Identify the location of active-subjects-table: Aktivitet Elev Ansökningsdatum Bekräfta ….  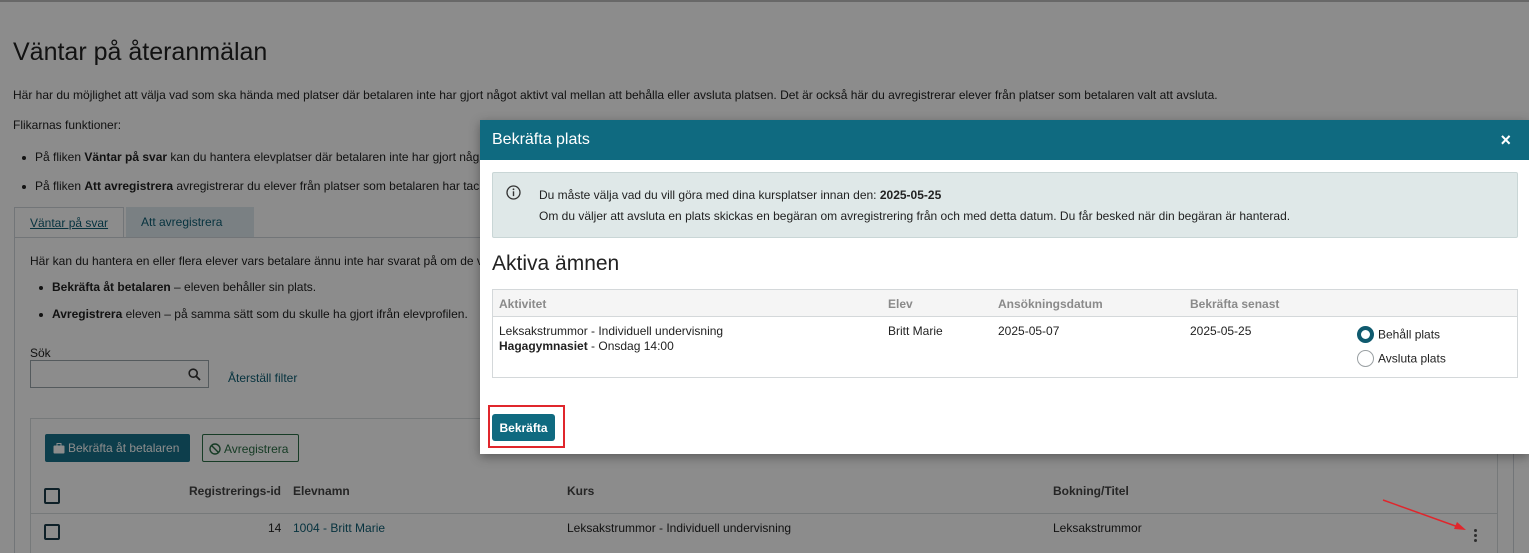
(1005, 333).